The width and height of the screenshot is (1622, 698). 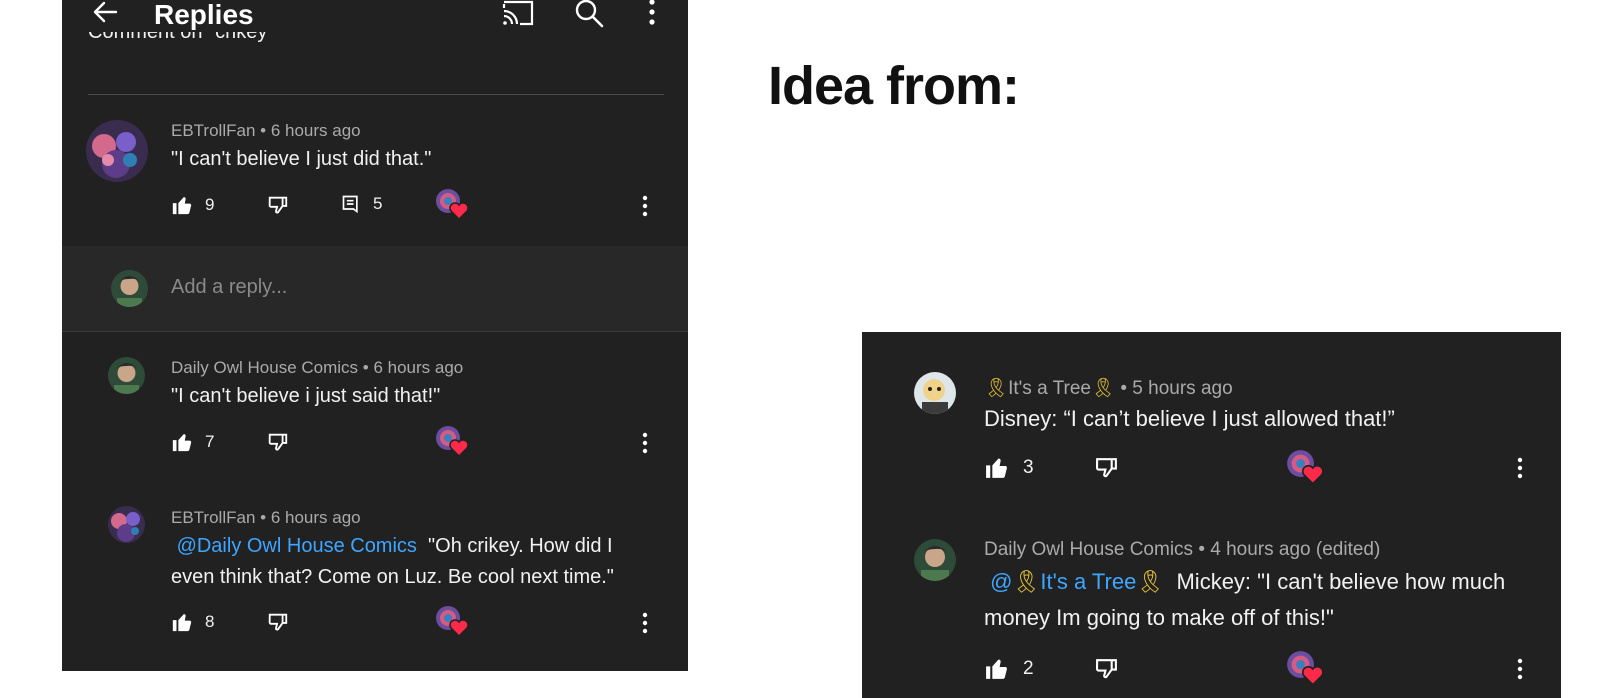 What do you see at coordinates (361, 204) in the screenshot?
I see `reply-count-button: 5` at bounding box center [361, 204].